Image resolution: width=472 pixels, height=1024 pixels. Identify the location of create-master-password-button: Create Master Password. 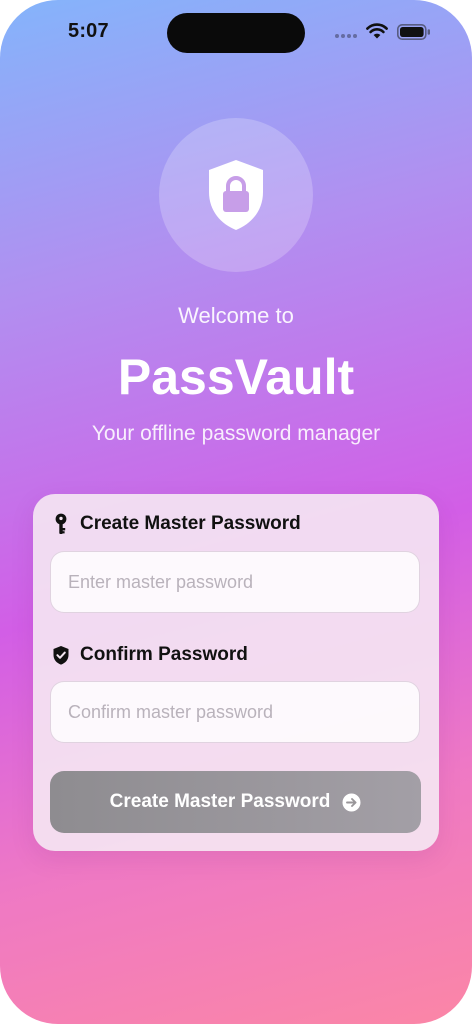
(235, 802).